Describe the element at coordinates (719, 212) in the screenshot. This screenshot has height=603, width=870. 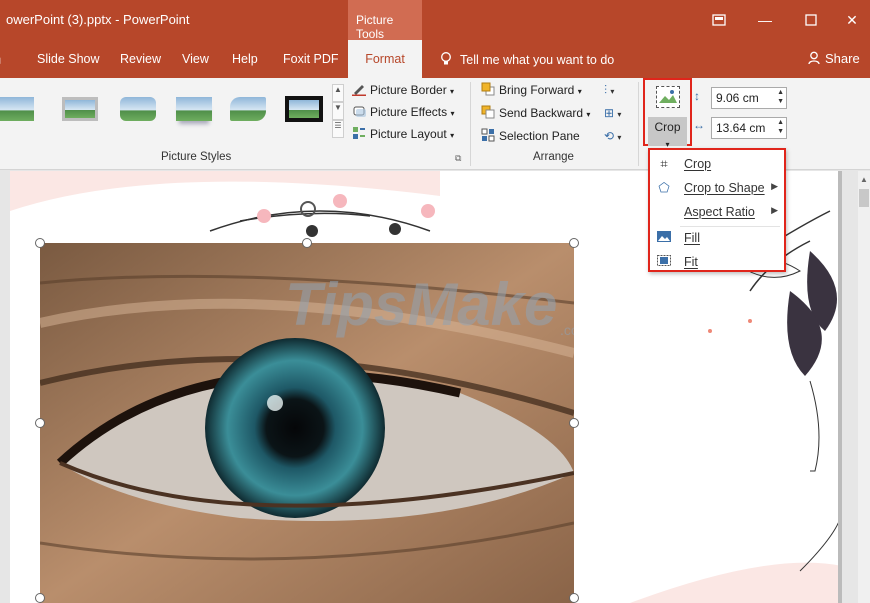
I see `menu-item-label: Aspect Ratio` at that location.